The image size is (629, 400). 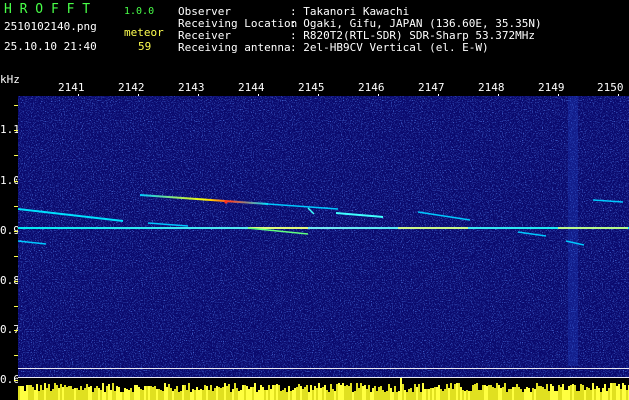 I want to click on field-value-antenna: : 2el-HB9CV Vertical (el. E-W), so click(x=389, y=47).